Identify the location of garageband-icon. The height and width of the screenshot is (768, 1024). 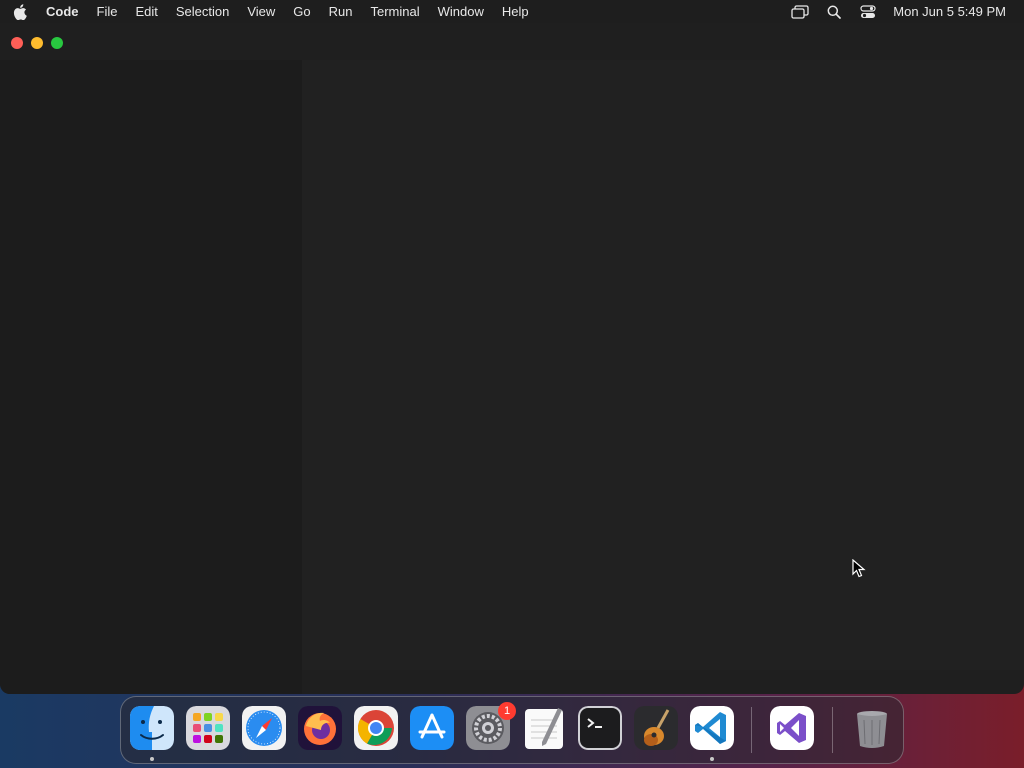
(656, 728).